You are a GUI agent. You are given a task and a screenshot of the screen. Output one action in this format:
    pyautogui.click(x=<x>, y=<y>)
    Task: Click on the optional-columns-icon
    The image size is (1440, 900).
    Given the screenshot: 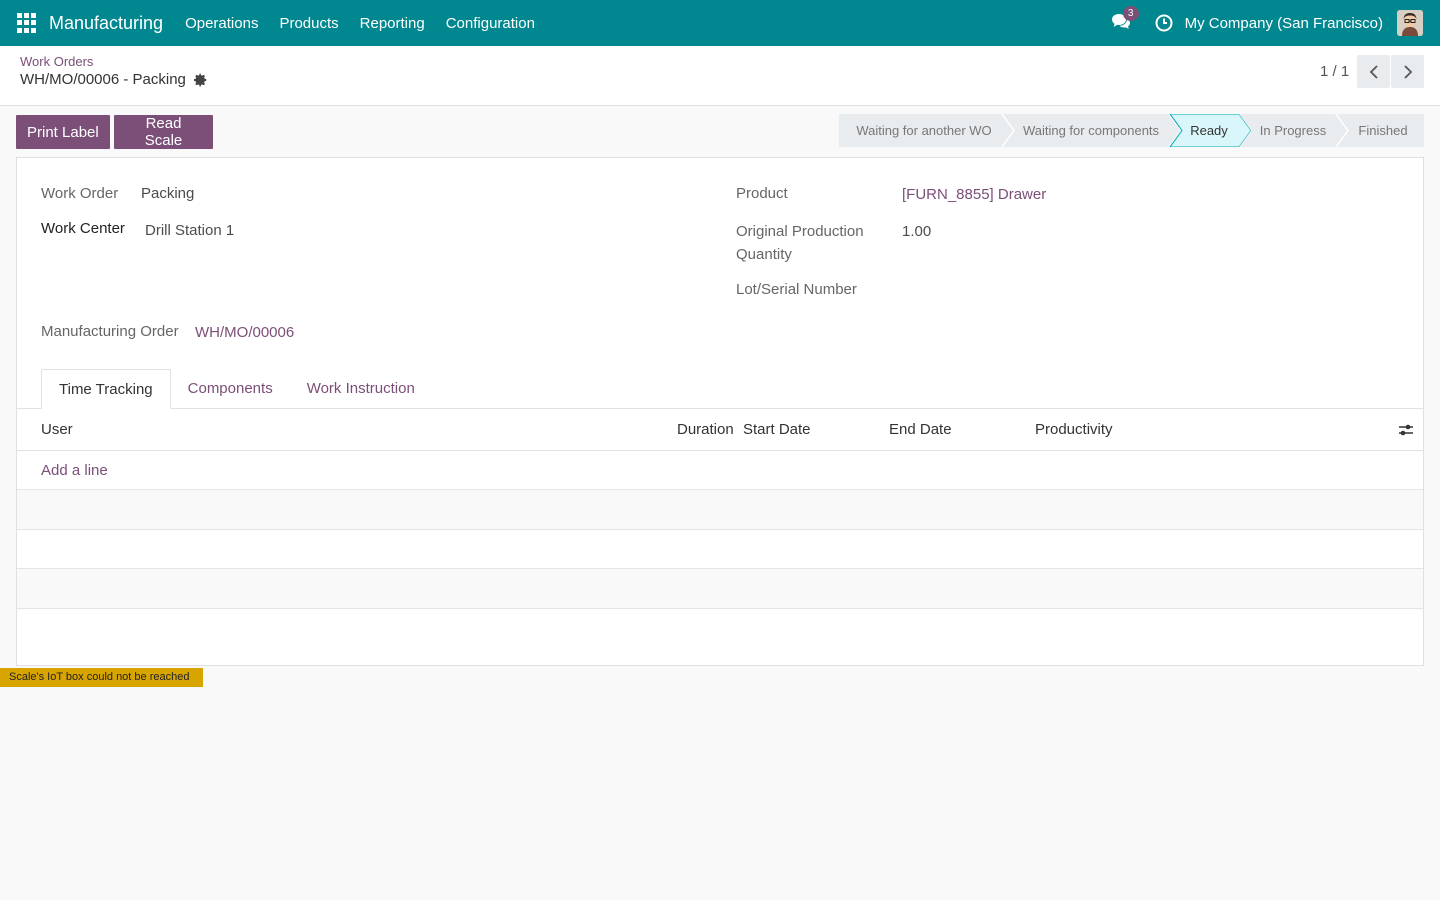 What is the action you would take?
    pyautogui.click(x=1406, y=430)
    